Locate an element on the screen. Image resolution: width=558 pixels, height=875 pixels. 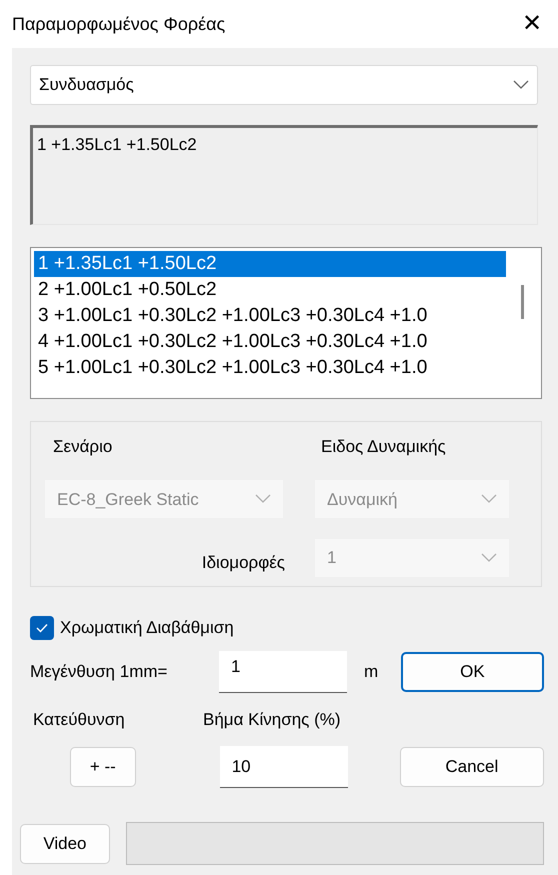
cancel-button: Cancel is located at coordinates (472, 767).